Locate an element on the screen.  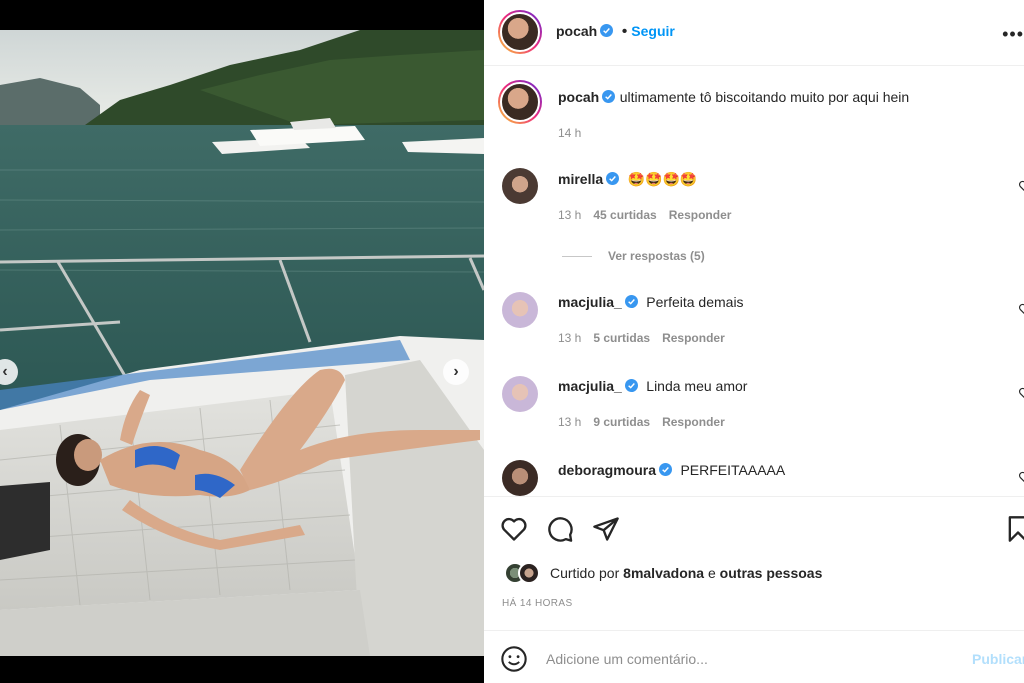
comment: macjulia_ Perfeita demais is located at coordinates (651, 303).